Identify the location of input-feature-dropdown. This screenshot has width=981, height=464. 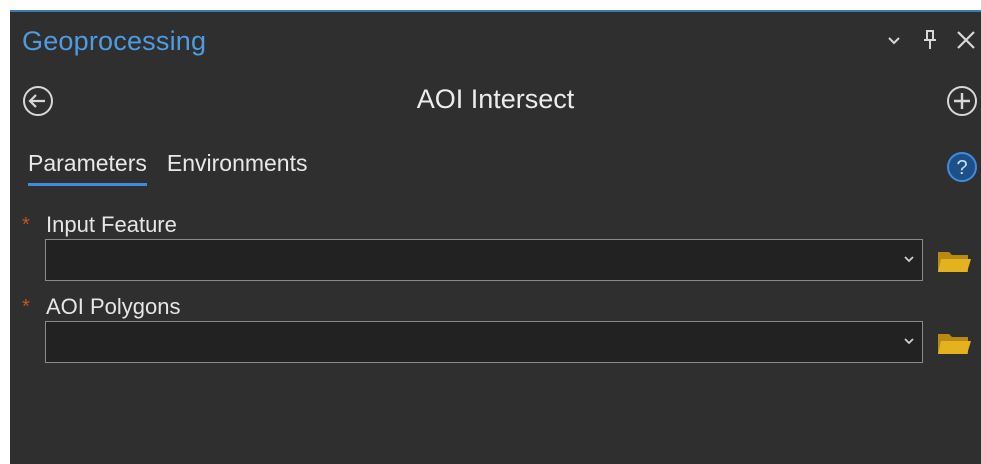
(484, 260).